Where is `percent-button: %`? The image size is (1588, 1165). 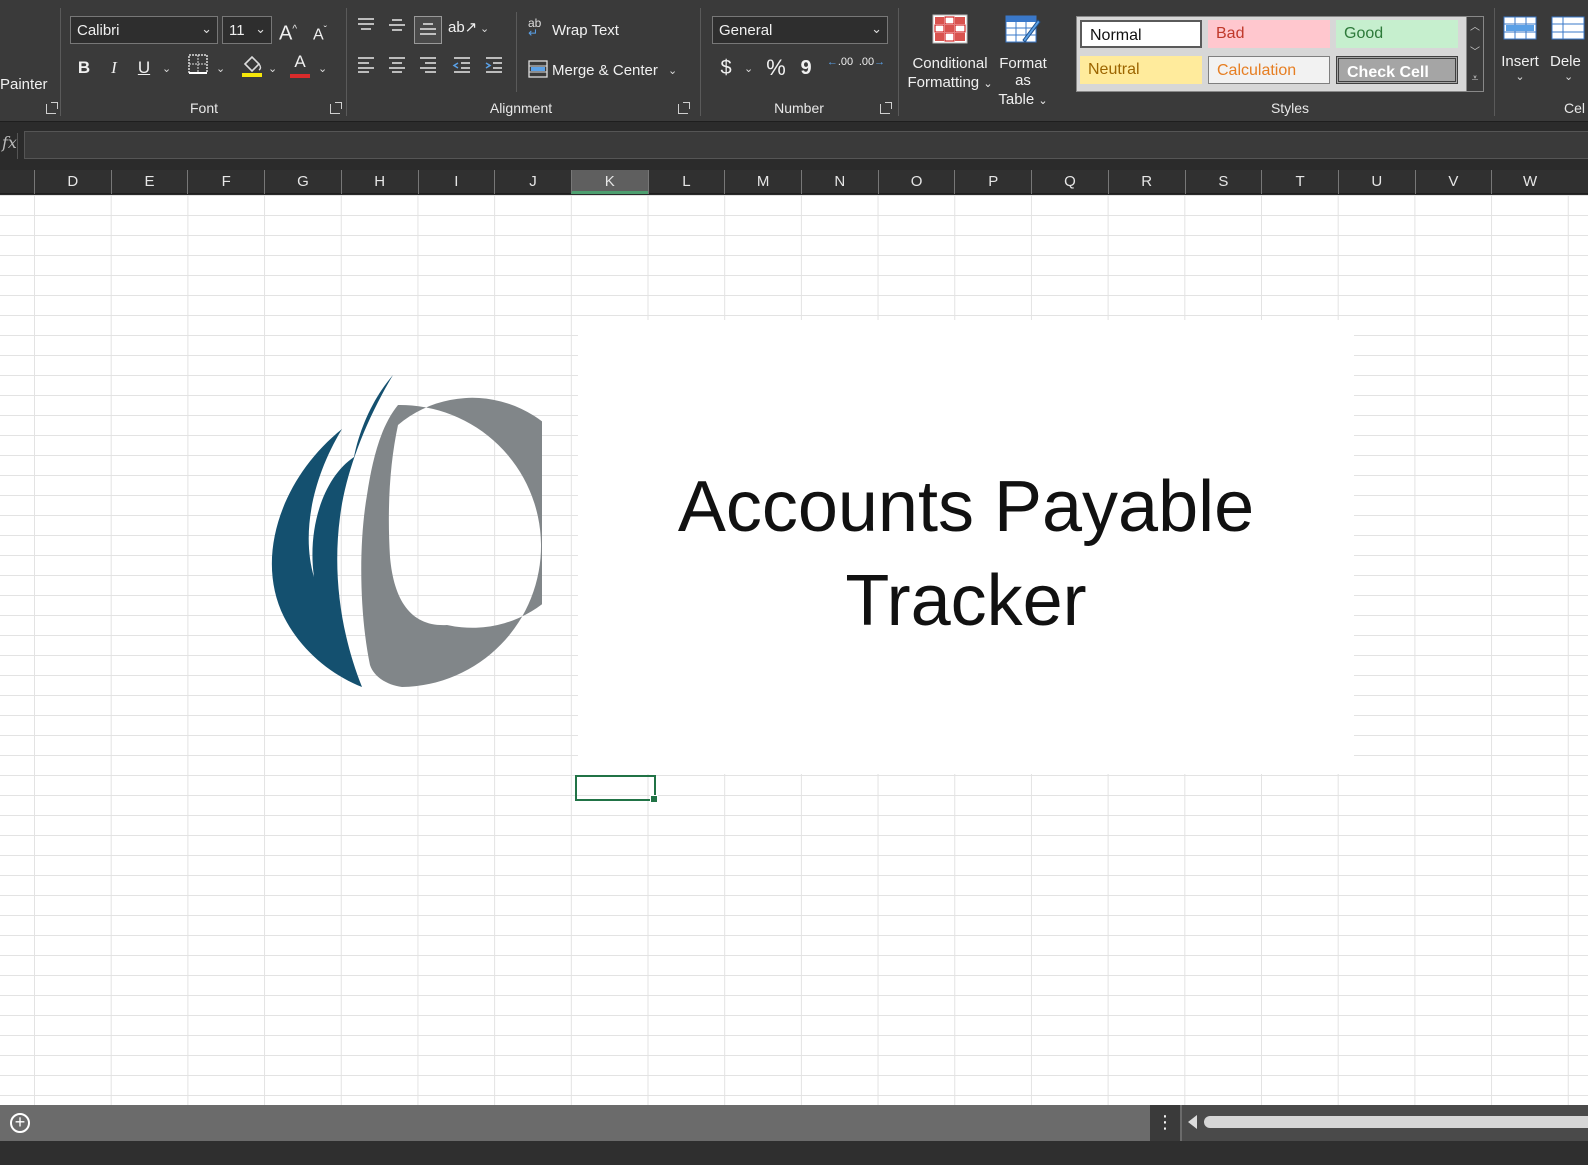
percent-button: % is located at coordinates (776, 68).